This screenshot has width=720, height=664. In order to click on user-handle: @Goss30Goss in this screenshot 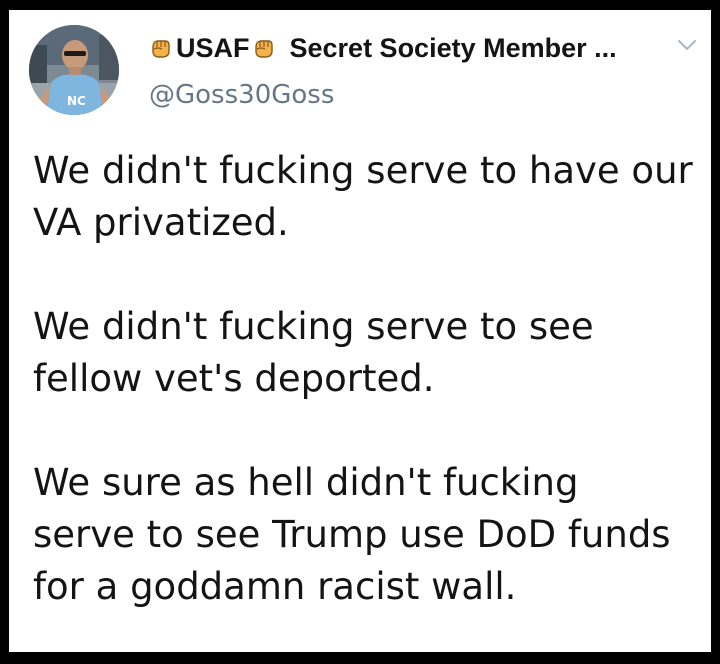, I will do `click(241, 95)`.